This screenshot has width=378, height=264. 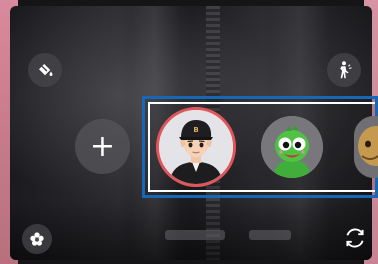 I want to click on paint-bucket-icon, so click(x=46, y=70).